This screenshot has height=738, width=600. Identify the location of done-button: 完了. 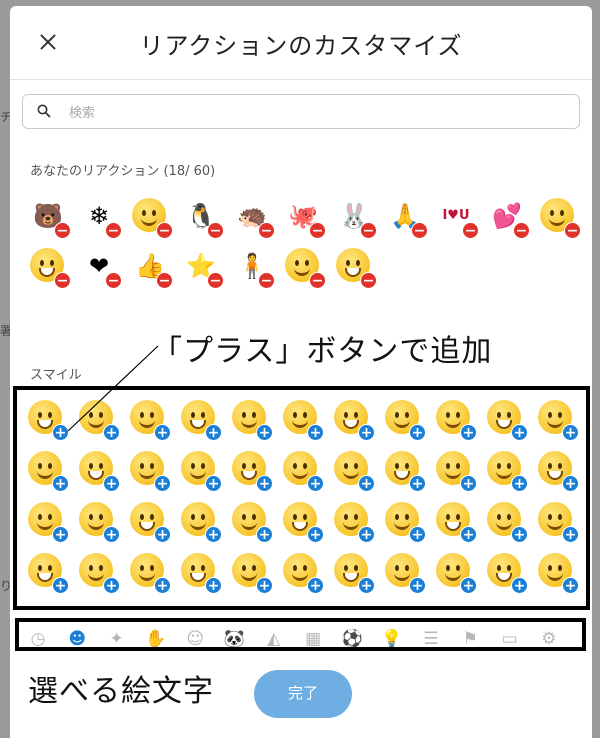
(303, 694).